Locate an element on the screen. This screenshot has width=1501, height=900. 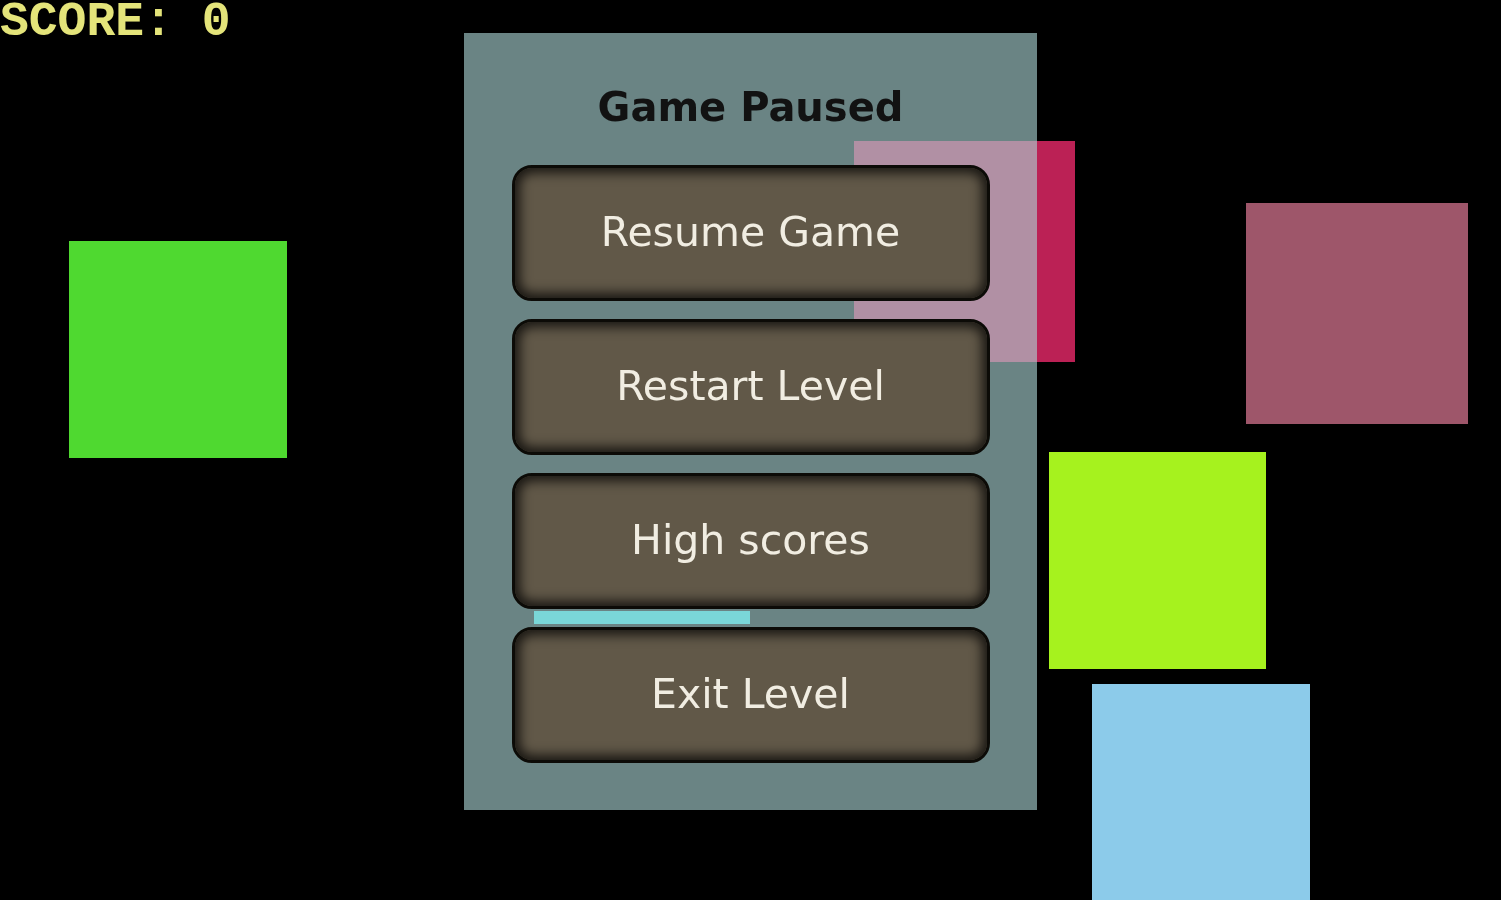
menu-button: Exit Level is located at coordinates (750, 695).